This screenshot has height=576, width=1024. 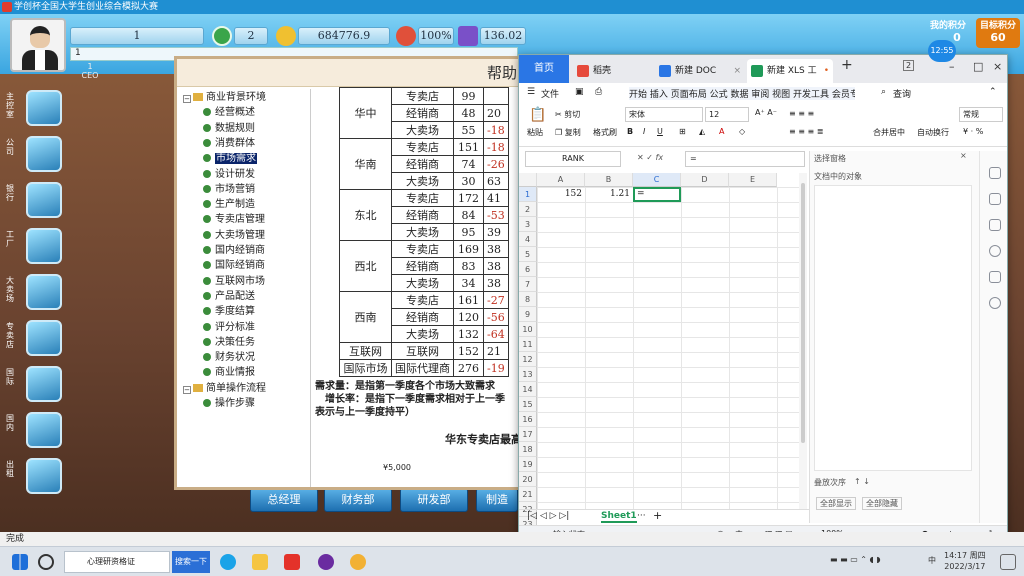 I want to click on tree-item: 生产制造, so click(x=229, y=205).